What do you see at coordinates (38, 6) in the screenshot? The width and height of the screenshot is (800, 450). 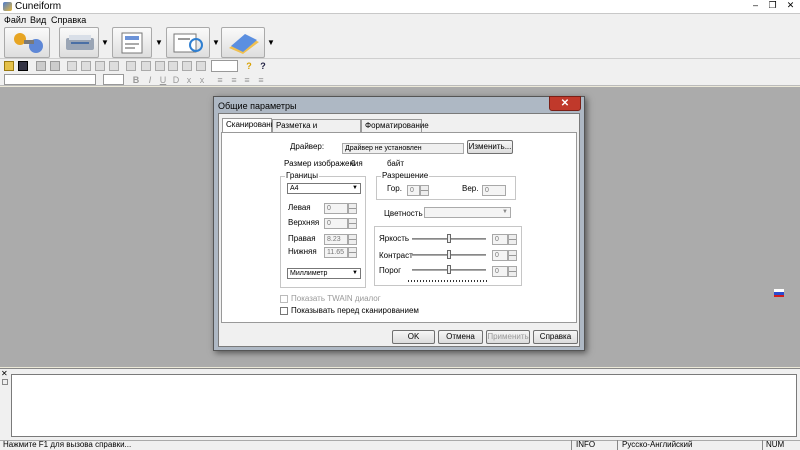 I see `app-title: Cuneiform` at bounding box center [38, 6].